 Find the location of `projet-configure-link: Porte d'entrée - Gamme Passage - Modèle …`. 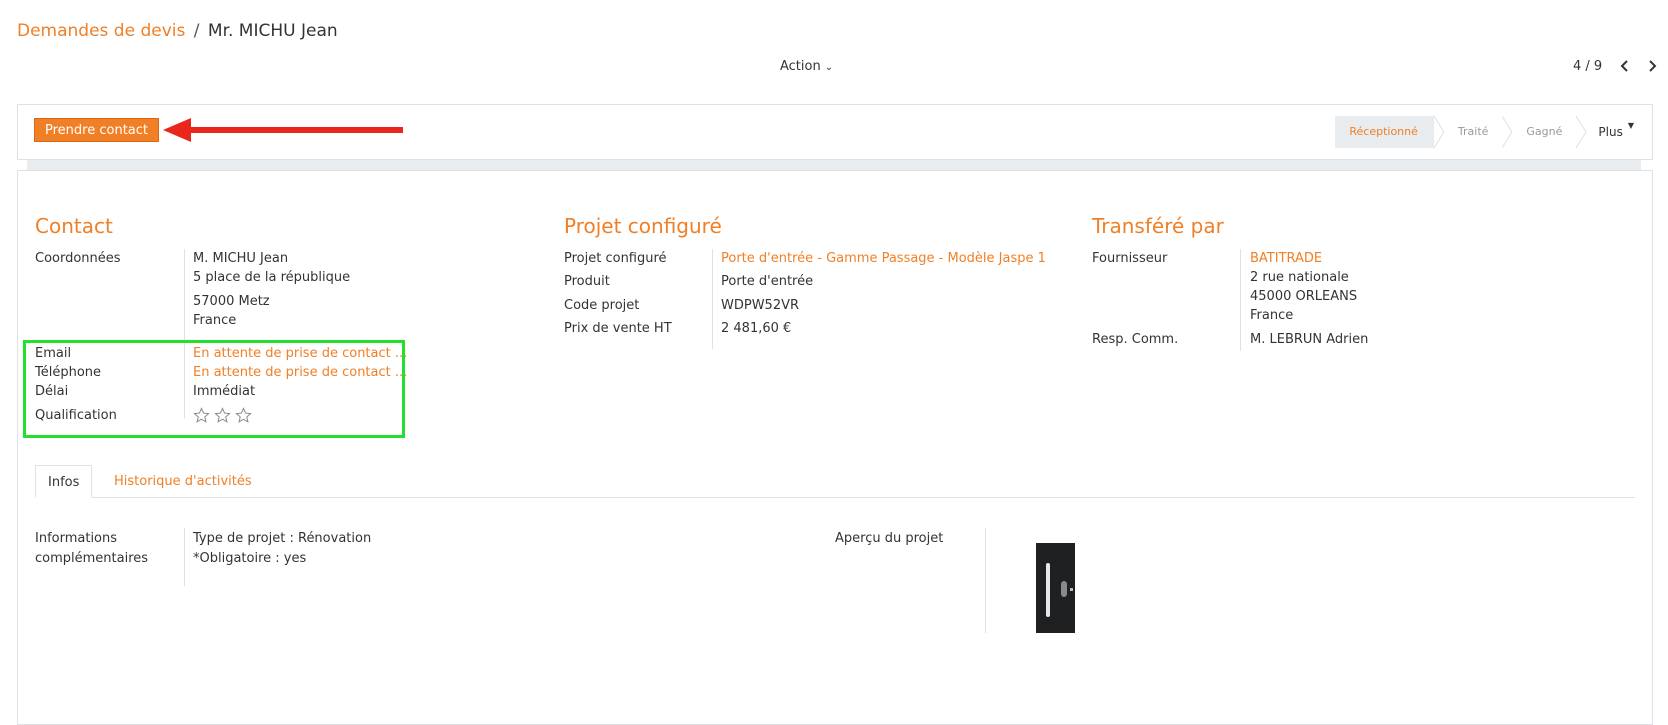

projet-configure-link: Porte d'entrée - Gamme Passage - Modèle … is located at coordinates (883, 258).